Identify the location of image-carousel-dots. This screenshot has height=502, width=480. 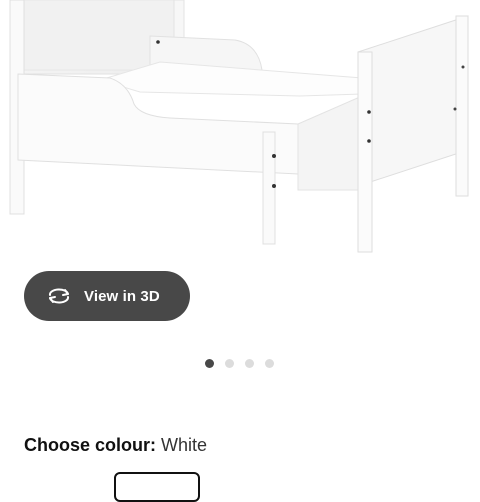
(239, 364).